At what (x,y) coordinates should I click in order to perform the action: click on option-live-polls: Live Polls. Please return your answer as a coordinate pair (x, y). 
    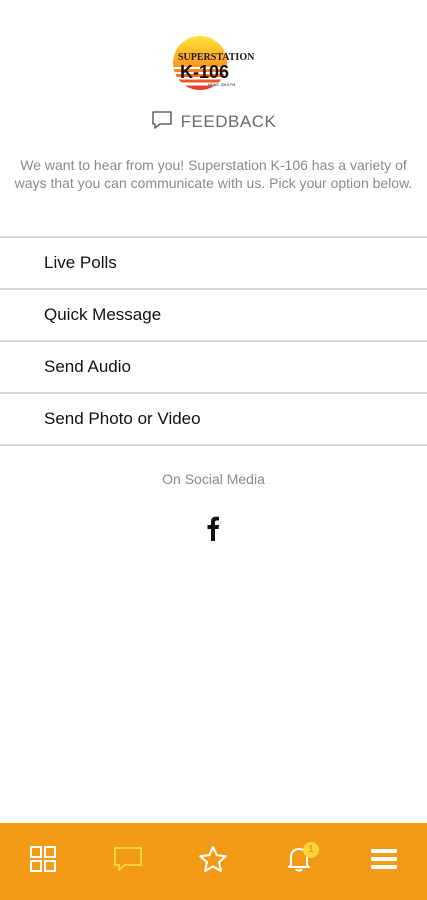
    Looking at the image, I should click on (213, 264).